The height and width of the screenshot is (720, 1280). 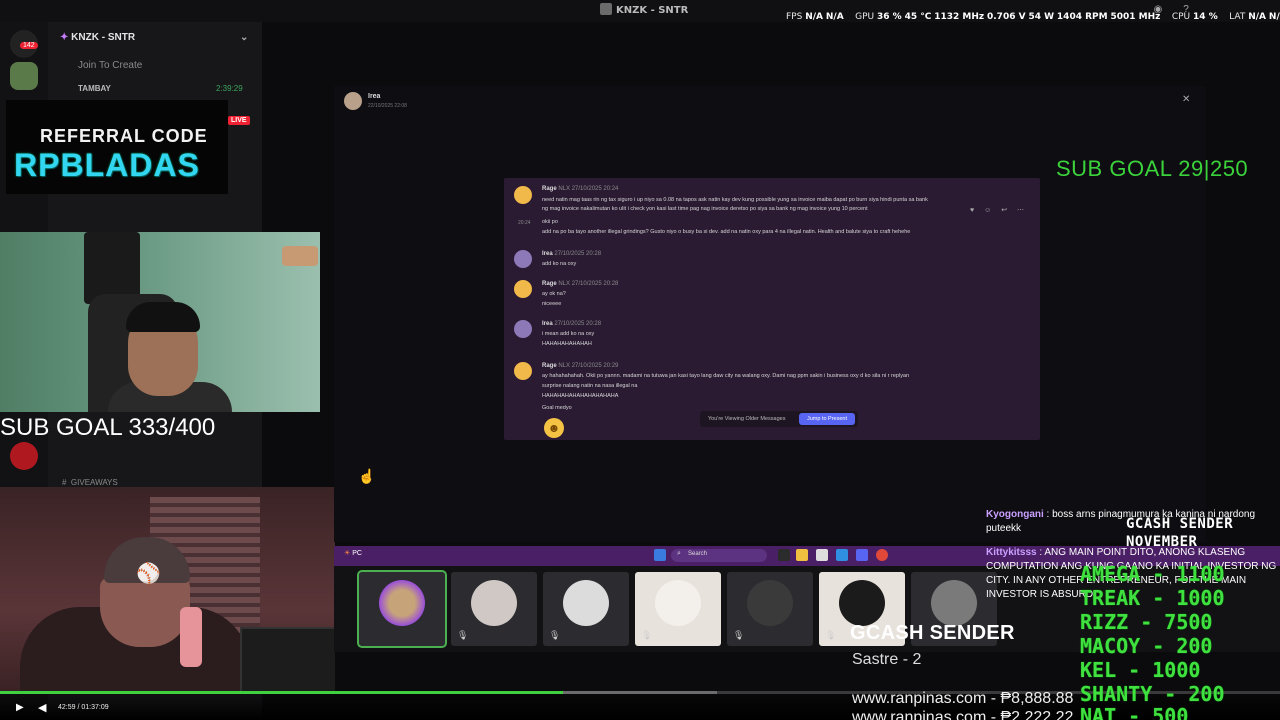 What do you see at coordinates (679, 553) in the screenshot?
I see `search-icon: ⌕` at bounding box center [679, 553].